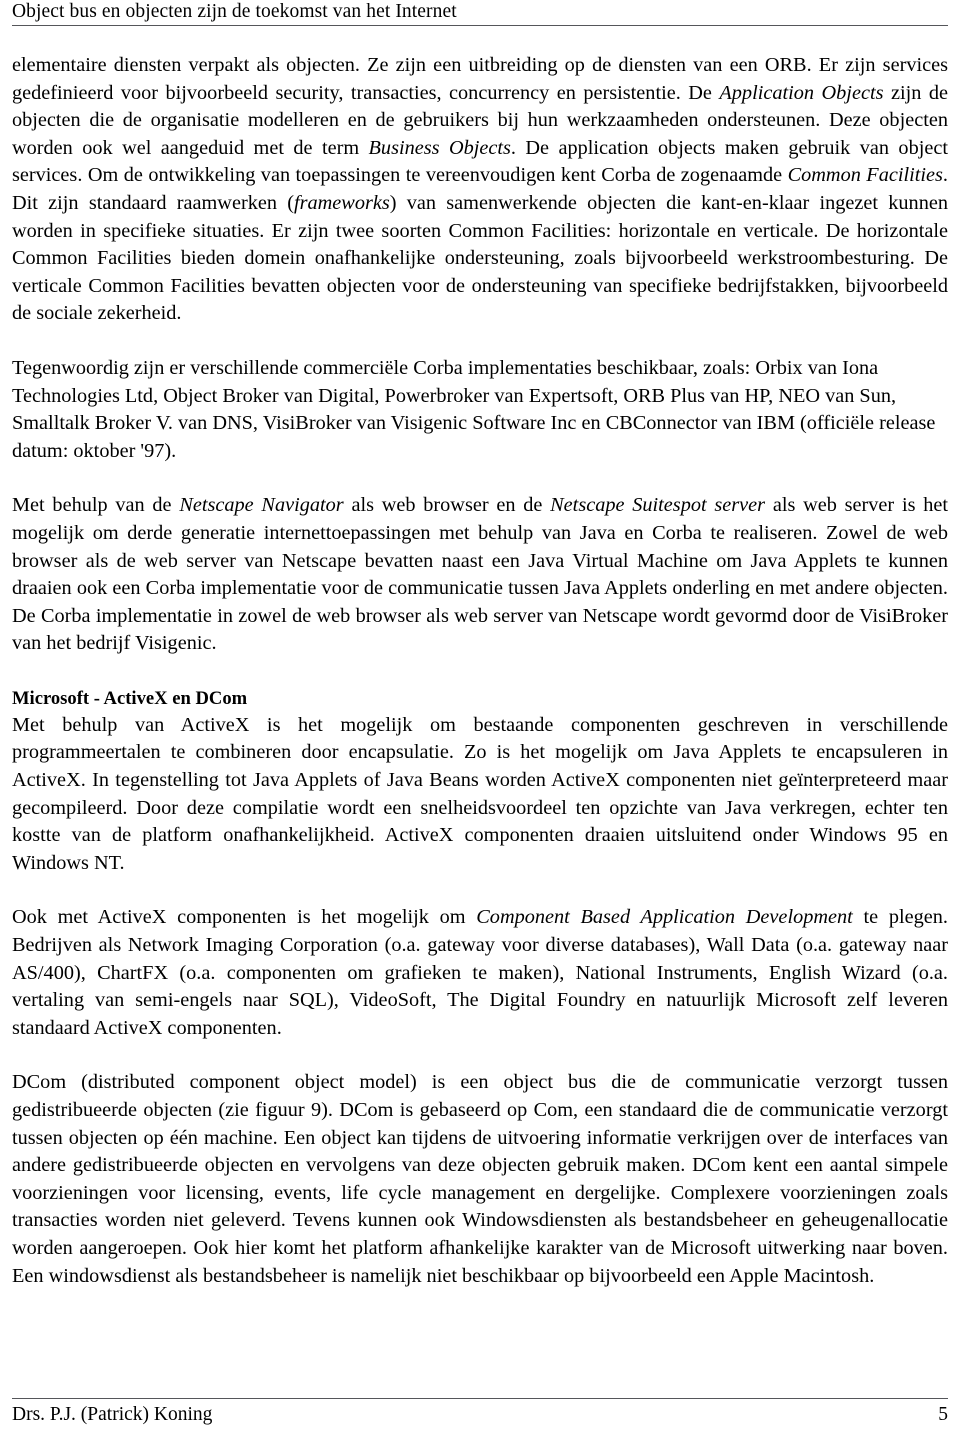 Image resolution: width=960 pixels, height=1434 pixels. Describe the element at coordinates (439, 147) in the screenshot. I see `emphasis-business-objects: Business Objects` at that location.